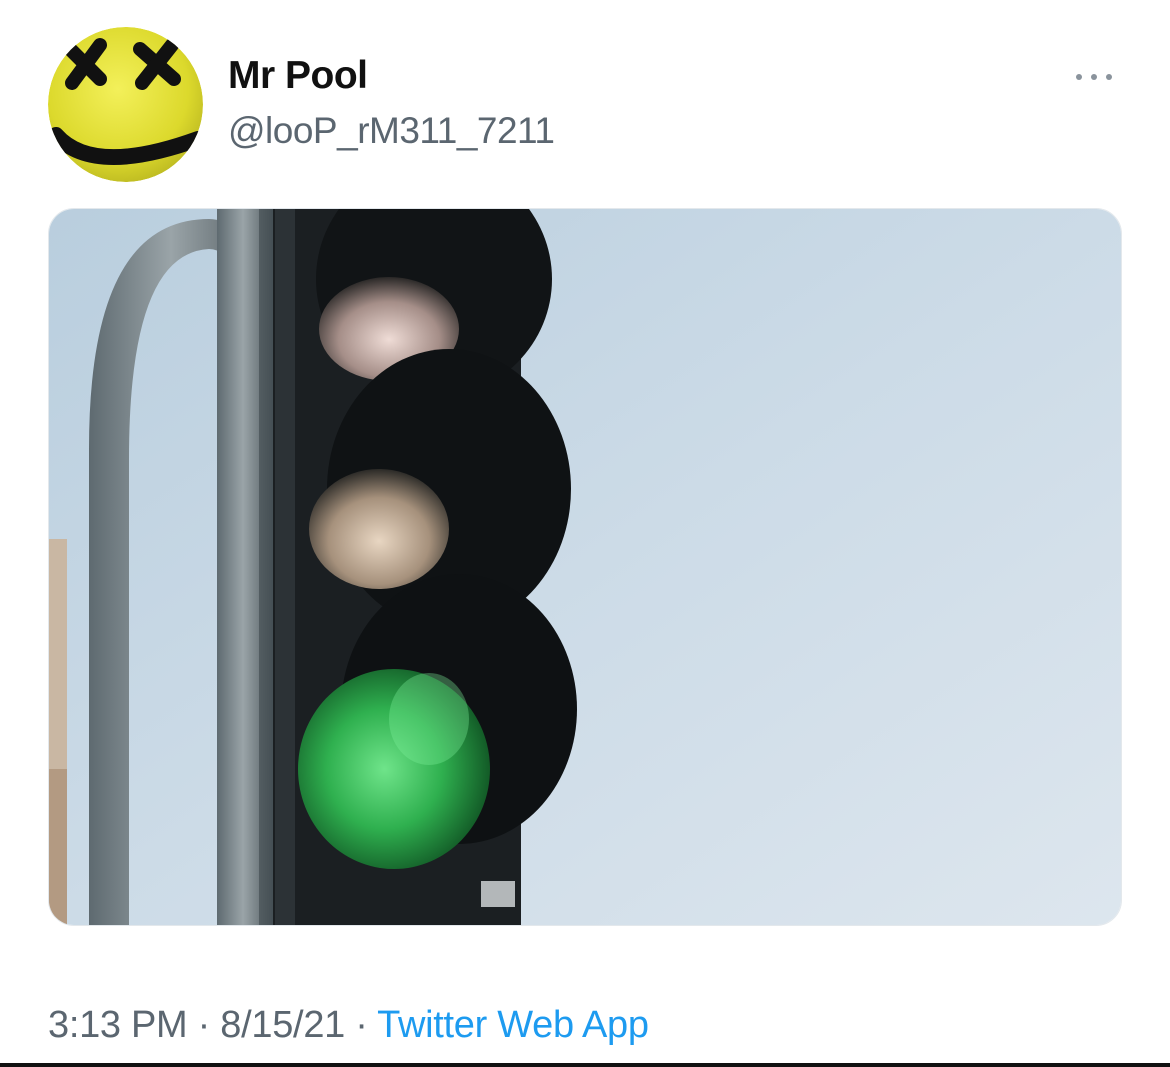  Describe the element at coordinates (1094, 77) in the screenshot. I see `more-options-button` at that location.